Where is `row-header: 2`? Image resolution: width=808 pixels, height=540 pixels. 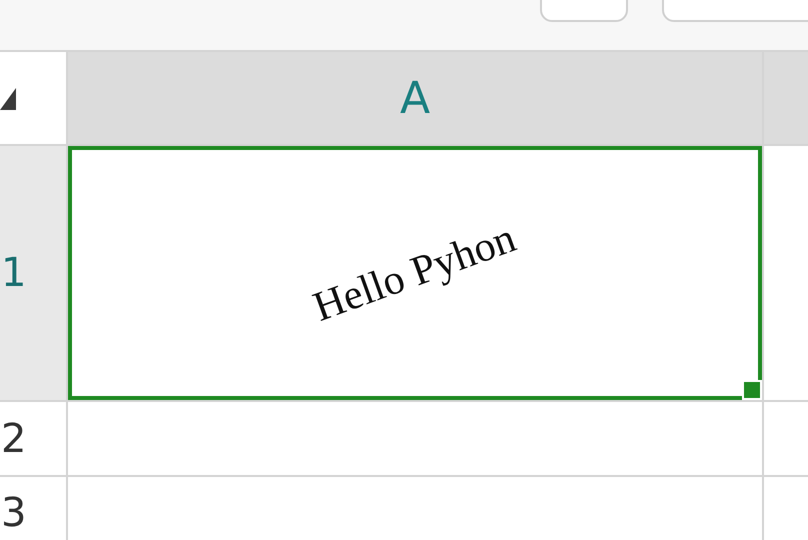 row-header: 2 is located at coordinates (33, 438).